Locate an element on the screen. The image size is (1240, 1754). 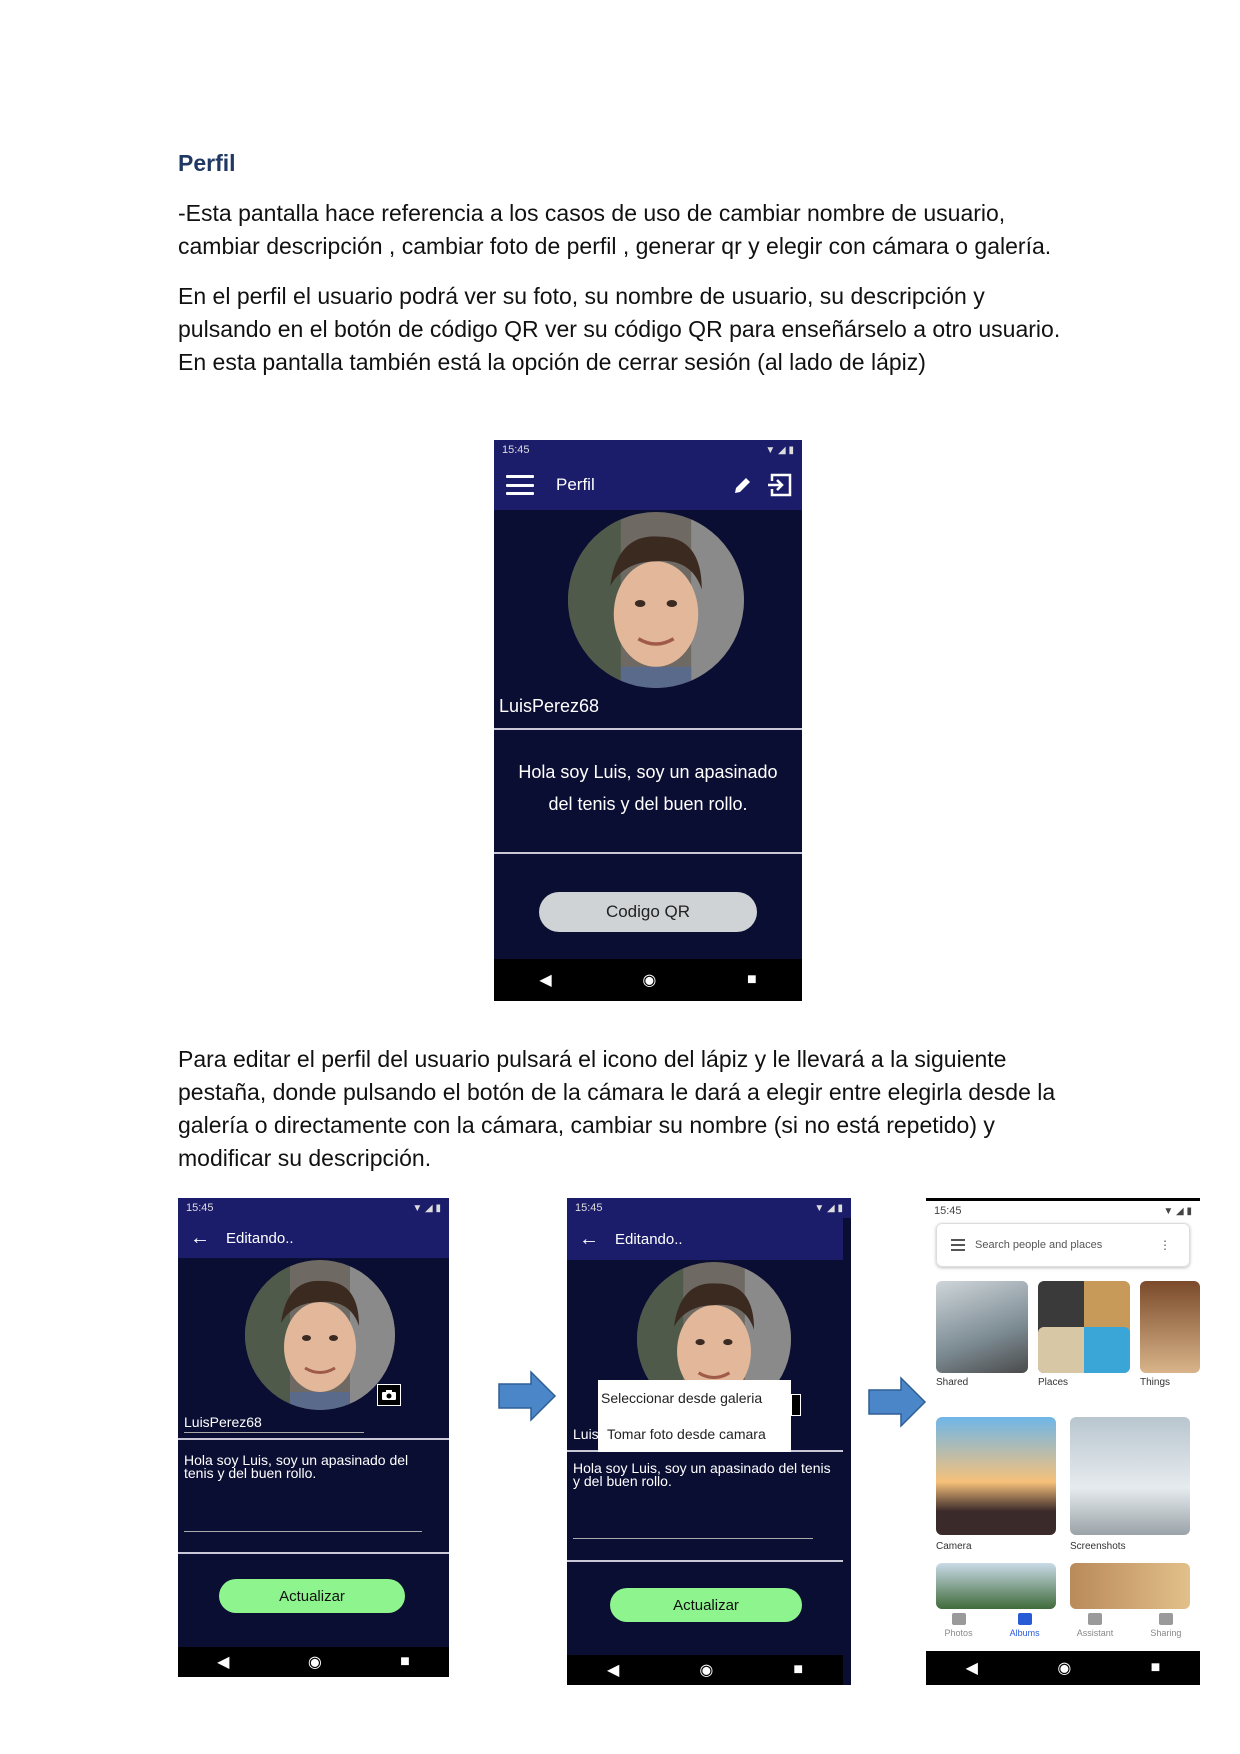
logout-icon is located at coordinates (779, 485).